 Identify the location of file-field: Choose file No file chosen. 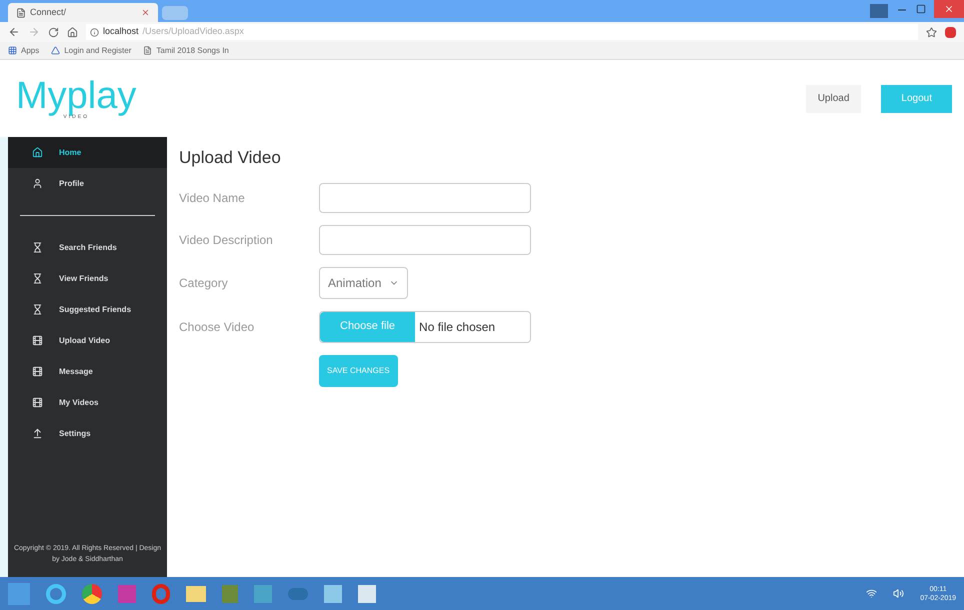
(425, 326).